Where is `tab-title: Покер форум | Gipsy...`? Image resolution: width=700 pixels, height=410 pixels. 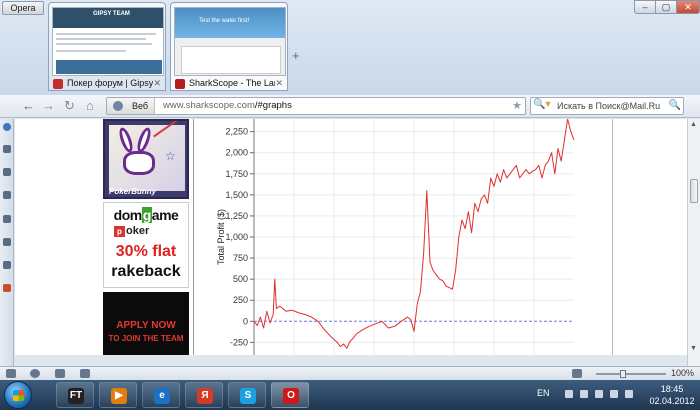 tab-title: Покер форум | Gipsy... is located at coordinates (110, 83).